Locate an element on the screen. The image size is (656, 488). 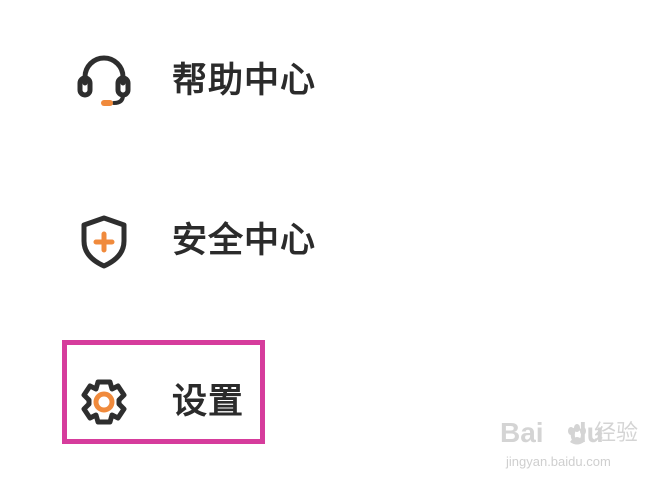
baidu-jingyan-watermark: Bai du 经验 jingyan.baidu.com is located at coordinates (575, 447).